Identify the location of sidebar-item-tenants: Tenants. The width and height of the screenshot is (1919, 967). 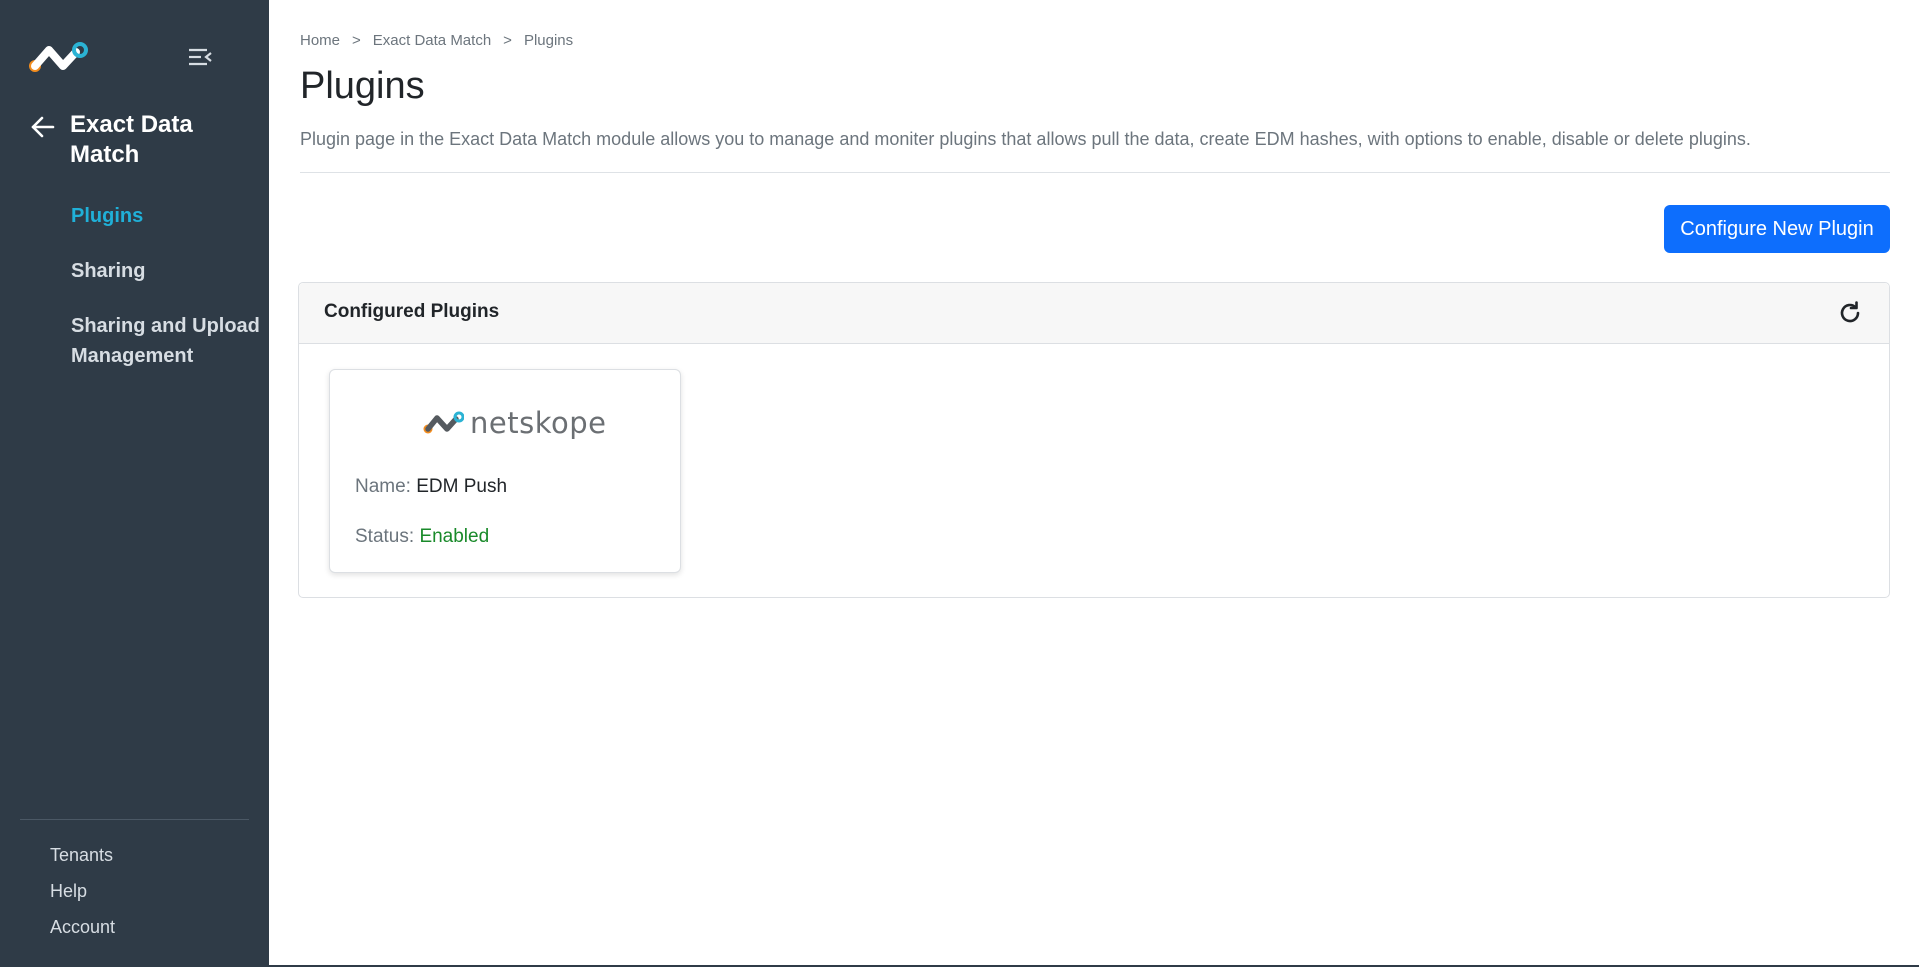
(81, 855).